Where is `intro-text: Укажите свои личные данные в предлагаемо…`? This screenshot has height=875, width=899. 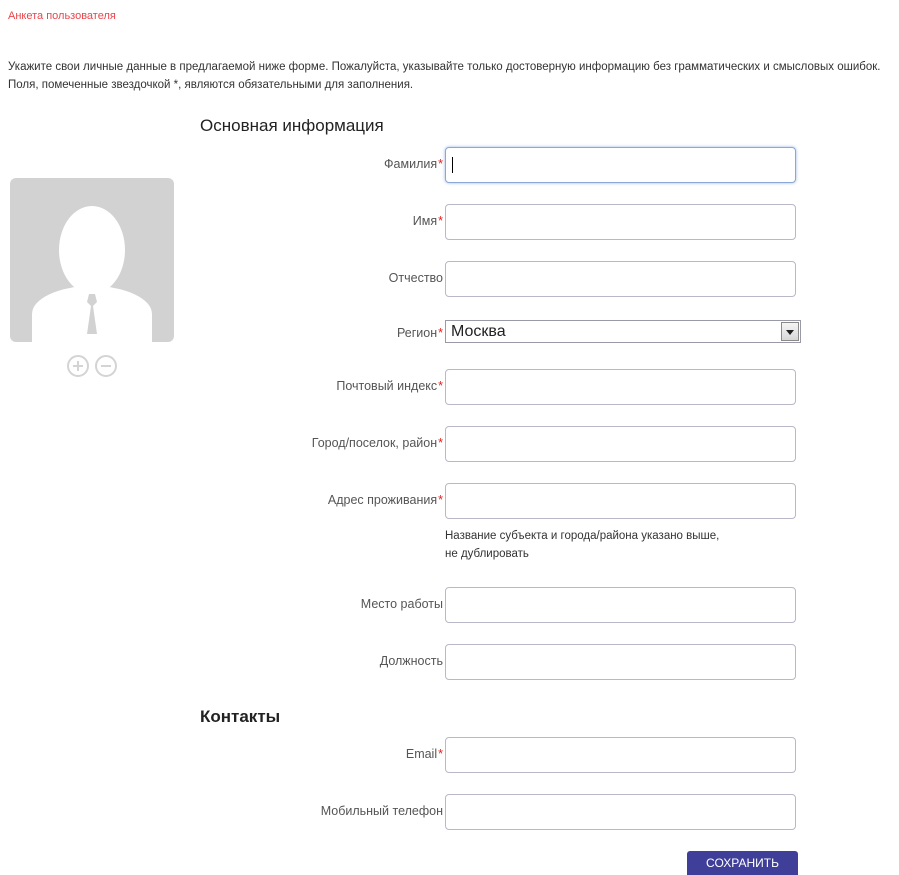 intro-text: Укажите свои личные данные в предлагаемо… is located at coordinates (444, 76).